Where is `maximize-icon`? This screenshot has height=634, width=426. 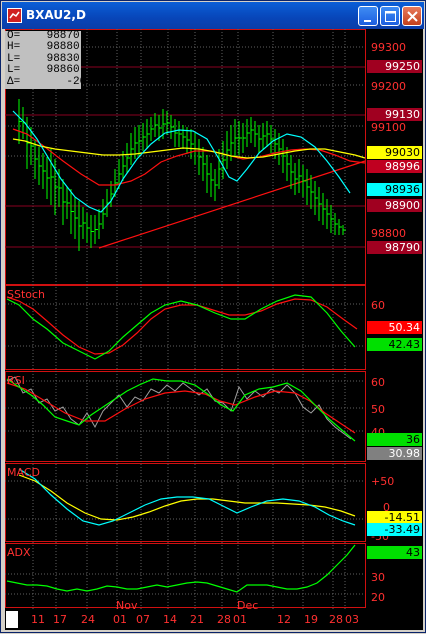
maximize-icon is located at coordinates (390, 16).